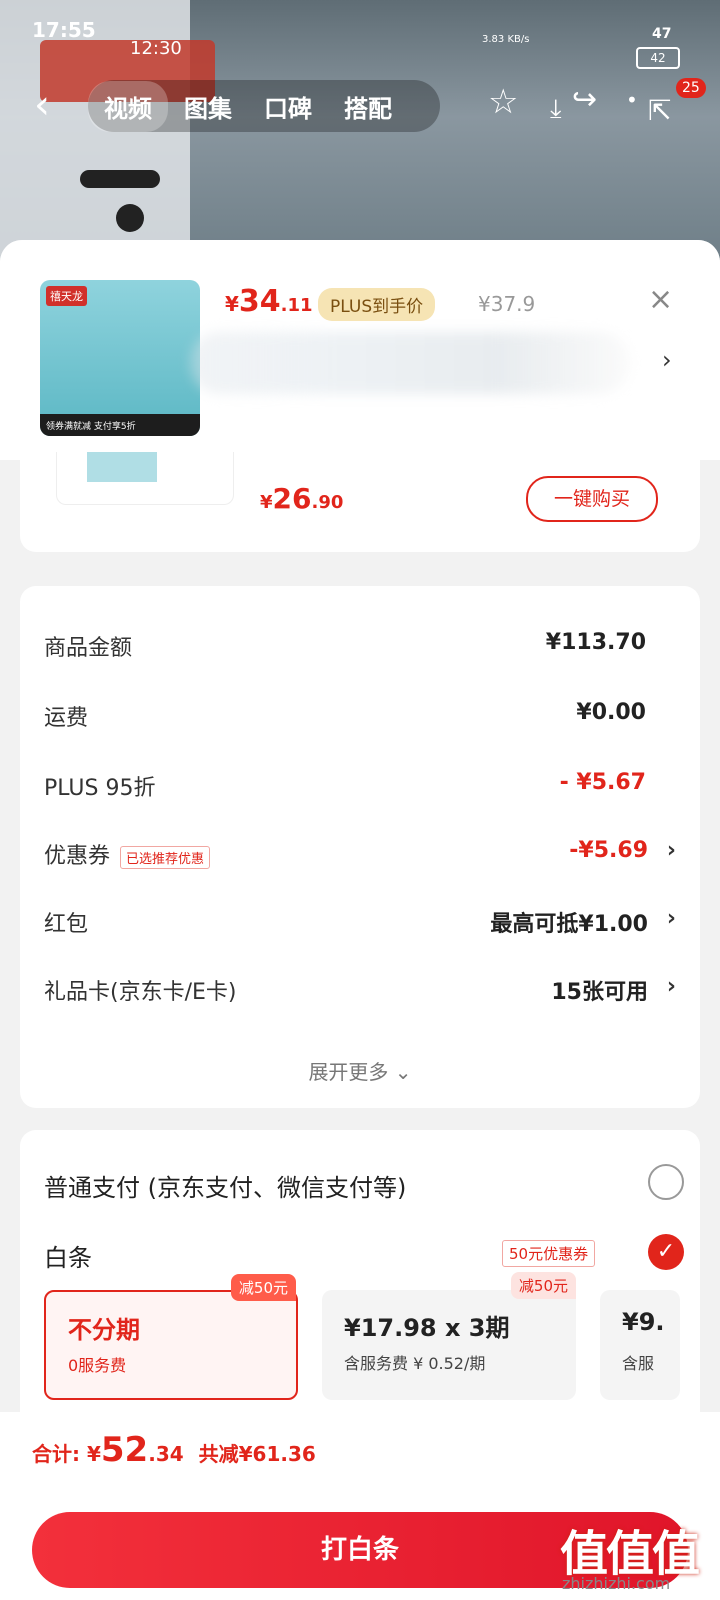 The image size is (720, 1600). Describe the element at coordinates (410, 363) in the screenshot. I see `blurred-product-title` at that location.